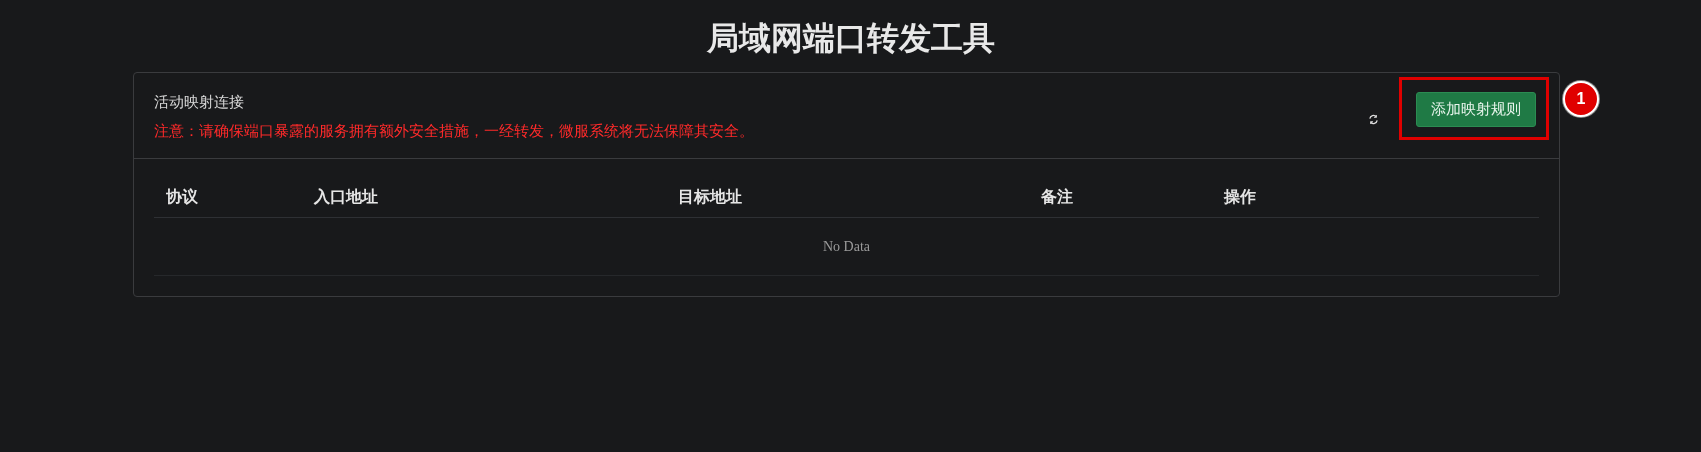 The height and width of the screenshot is (452, 1701). I want to click on card-title: 活动映射连接, so click(199, 102).